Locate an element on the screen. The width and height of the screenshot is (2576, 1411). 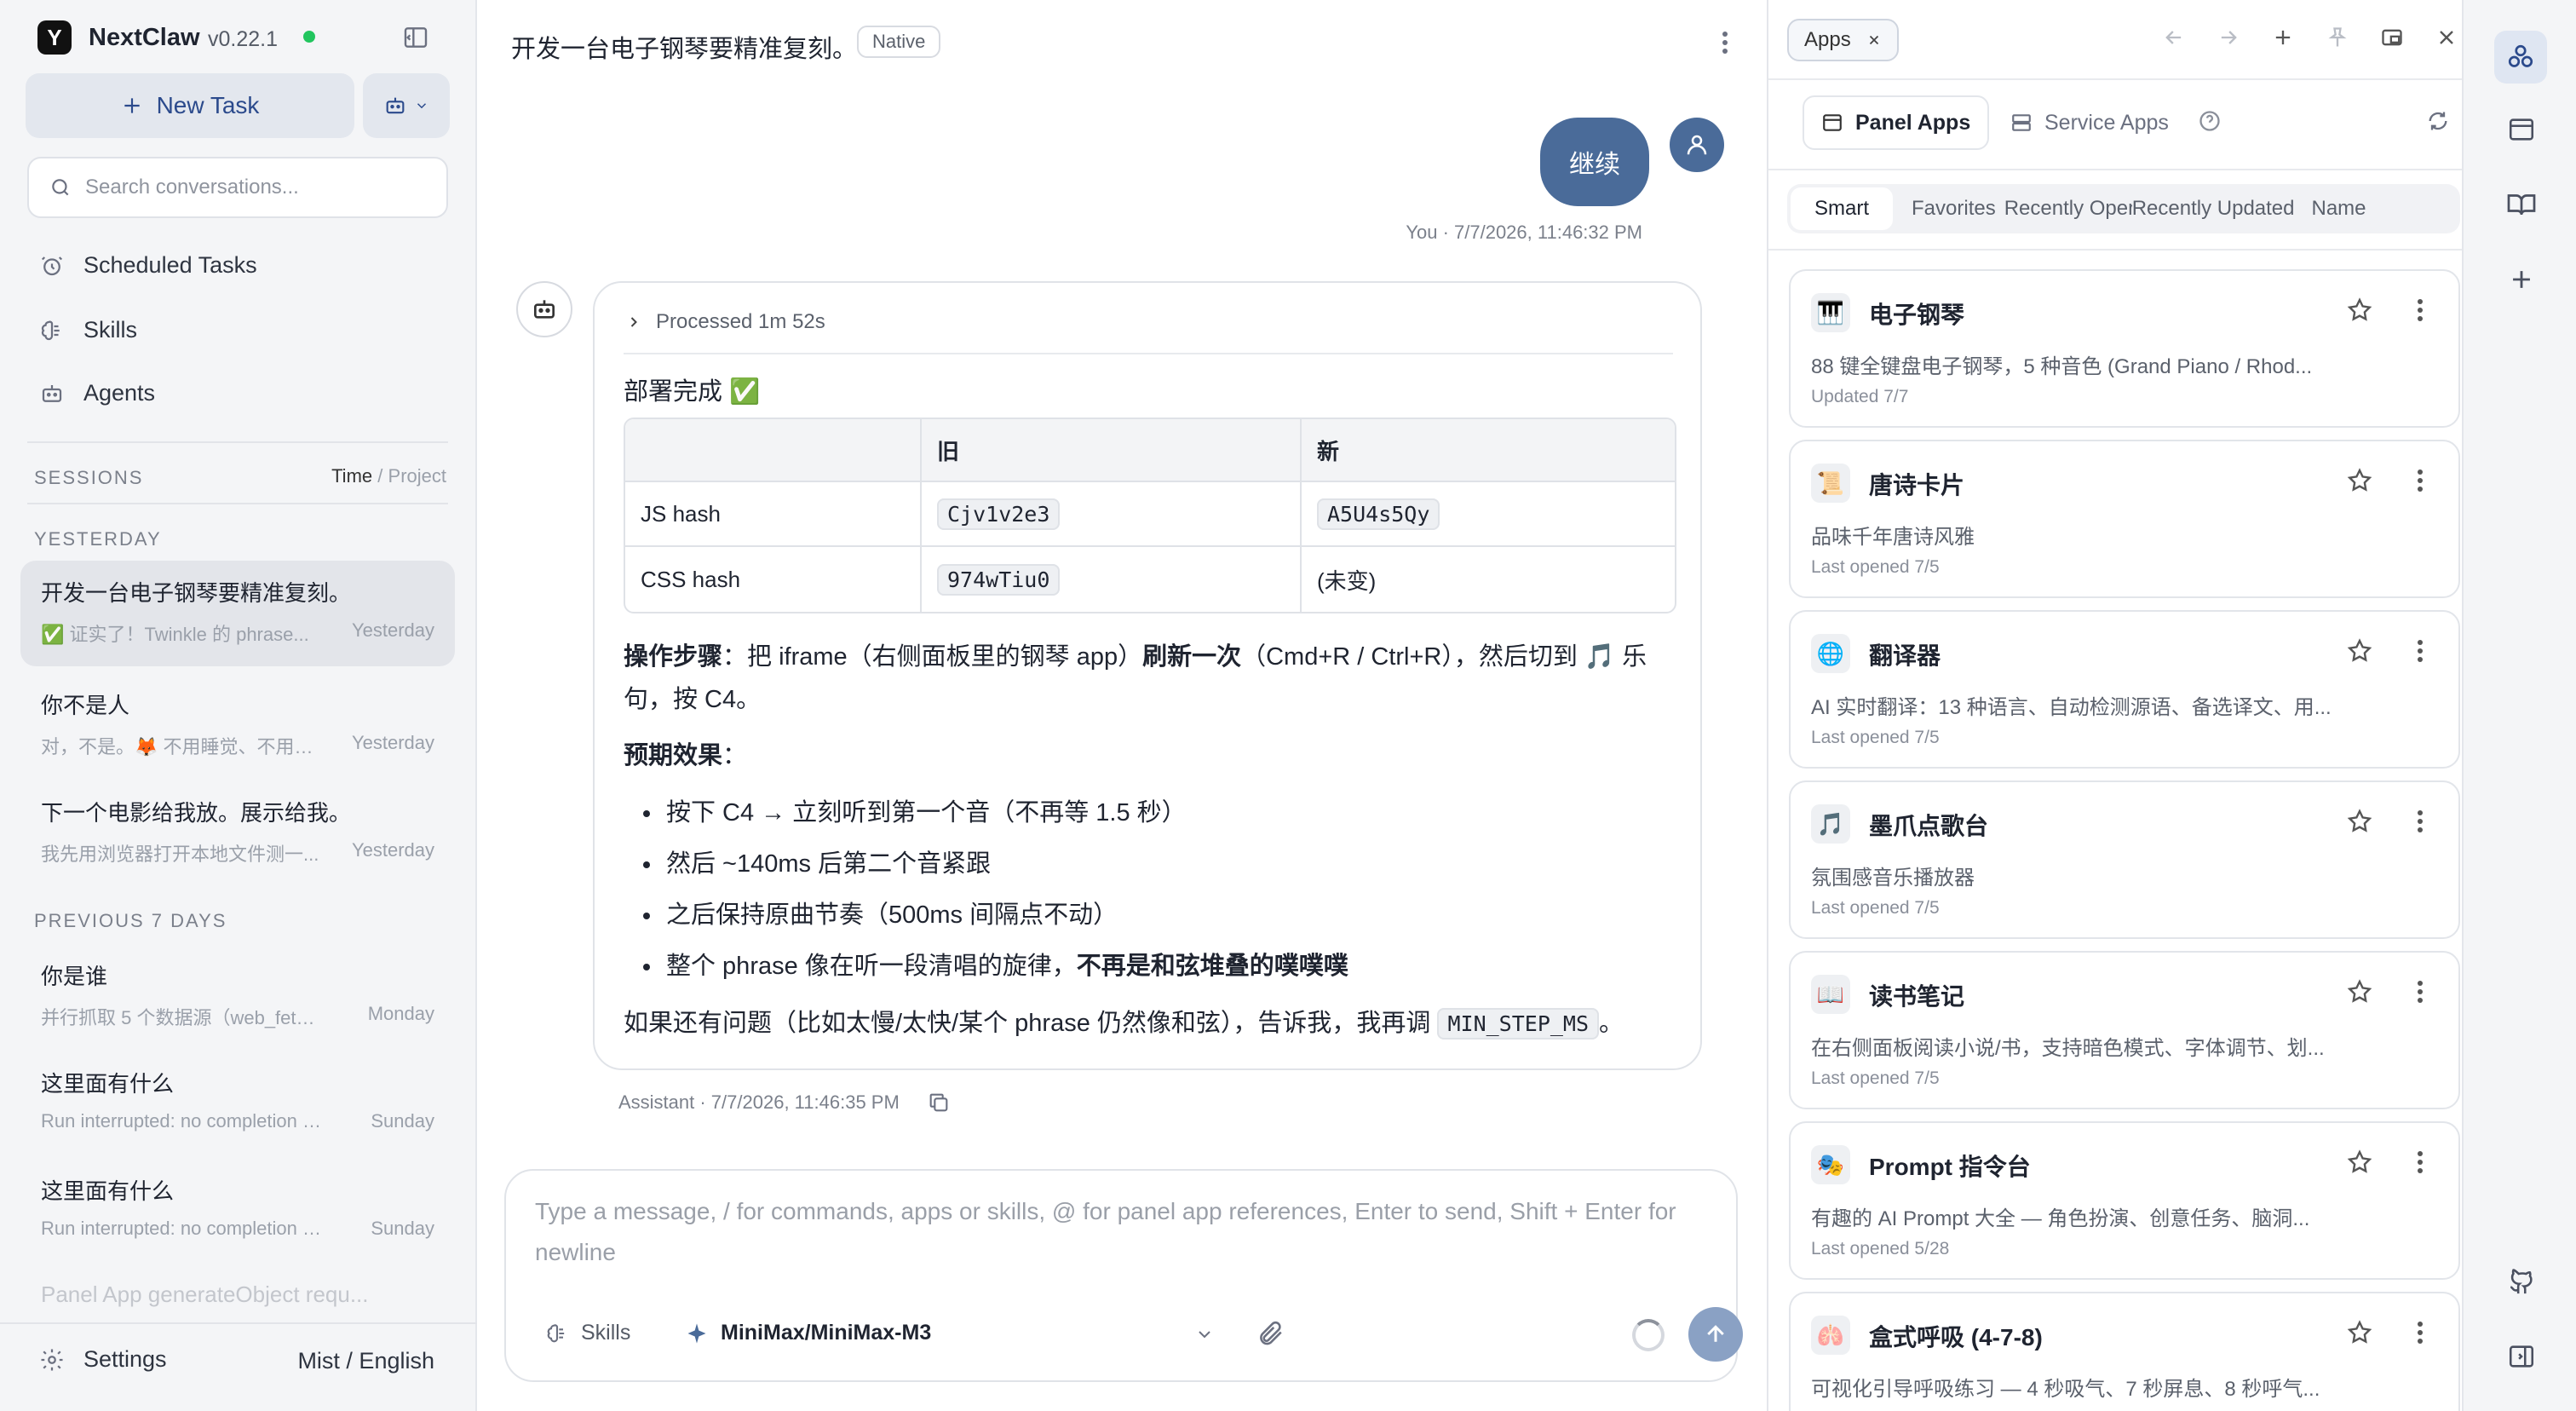
new-task-button: New Task is located at coordinates (190, 105).